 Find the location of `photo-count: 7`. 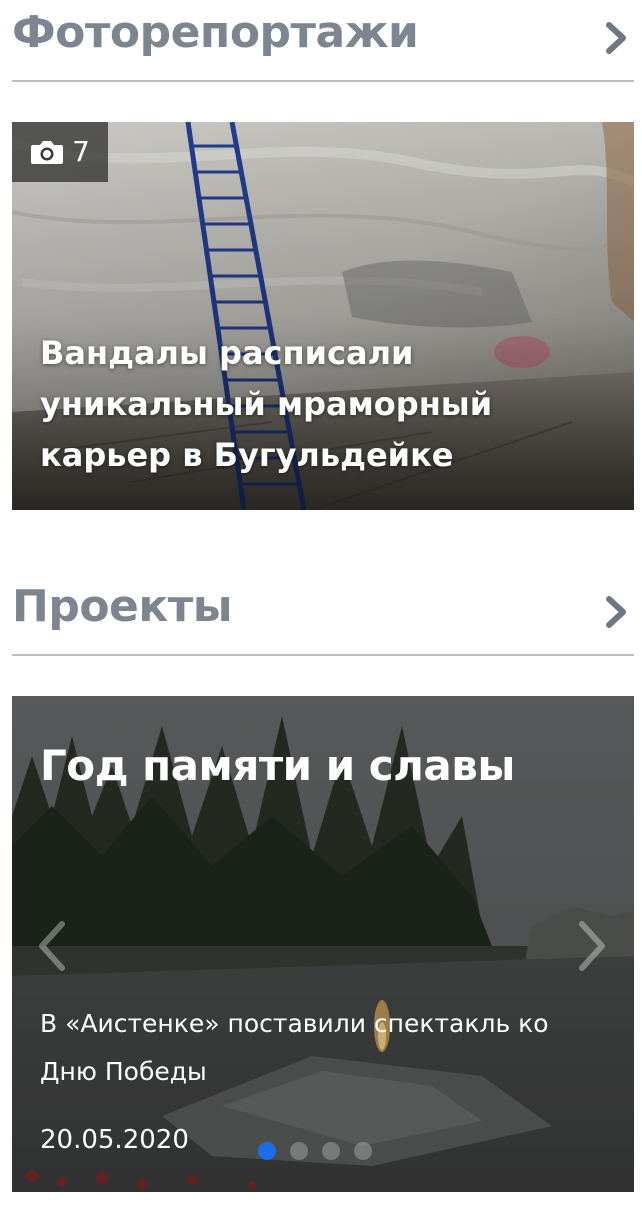

photo-count: 7 is located at coordinates (81, 151).